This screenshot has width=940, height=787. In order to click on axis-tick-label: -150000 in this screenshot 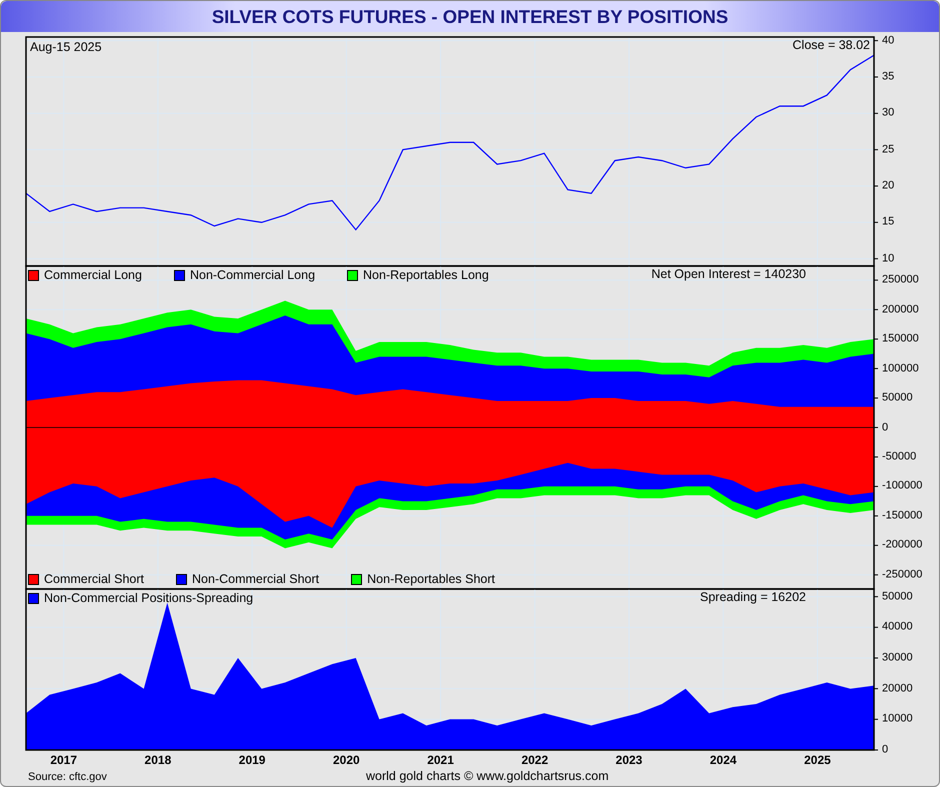, I will do `click(902, 516)`.